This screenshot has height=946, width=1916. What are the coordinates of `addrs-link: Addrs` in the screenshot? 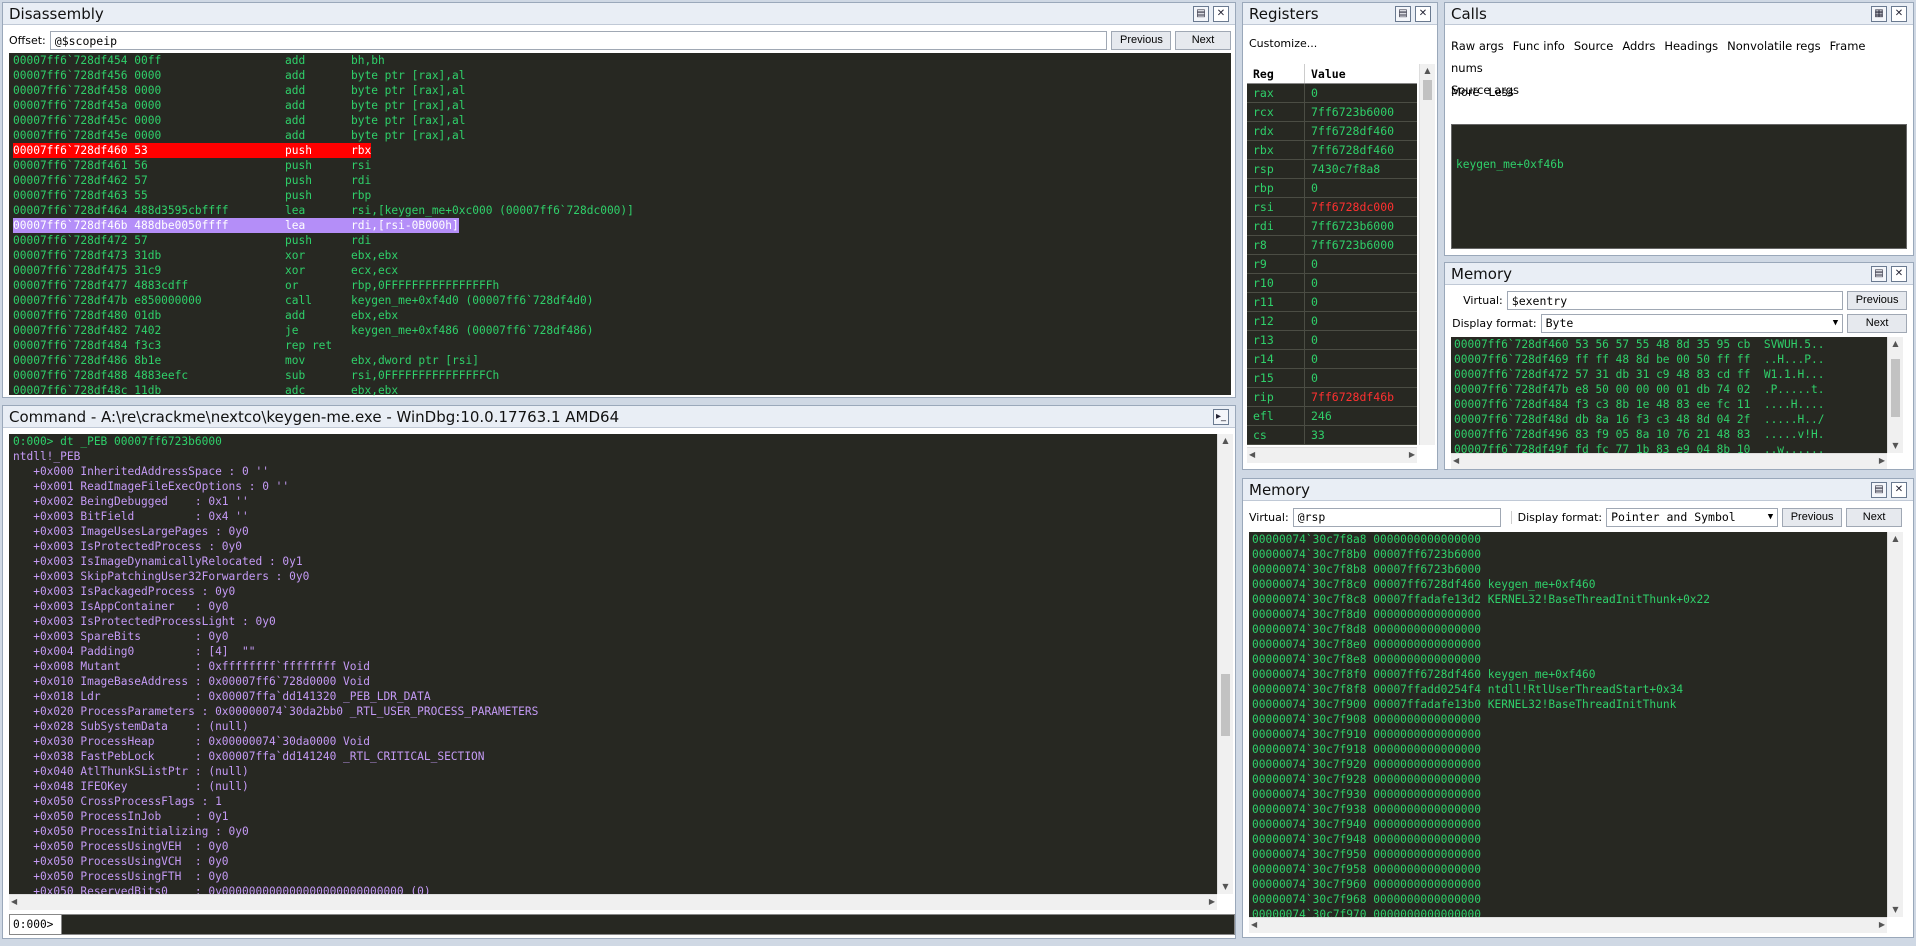 It's located at (1638, 46).